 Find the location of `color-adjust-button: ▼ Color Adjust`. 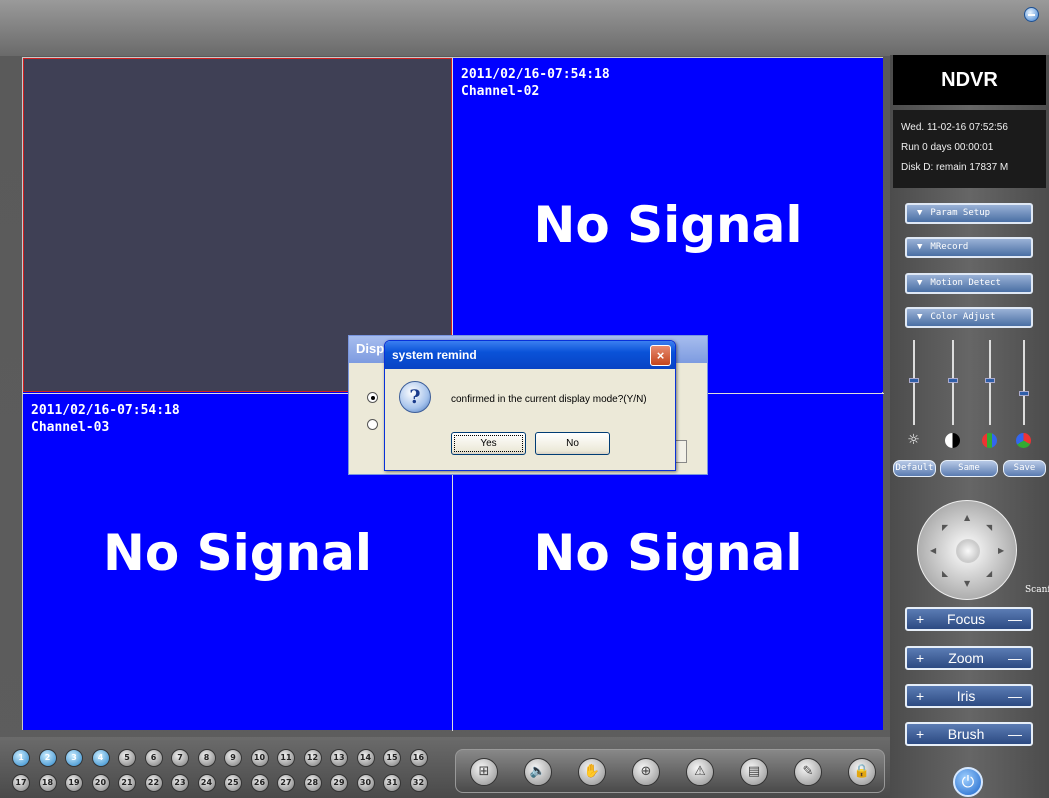

color-adjust-button: ▼ Color Adjust is located at coordinates (969, 317).